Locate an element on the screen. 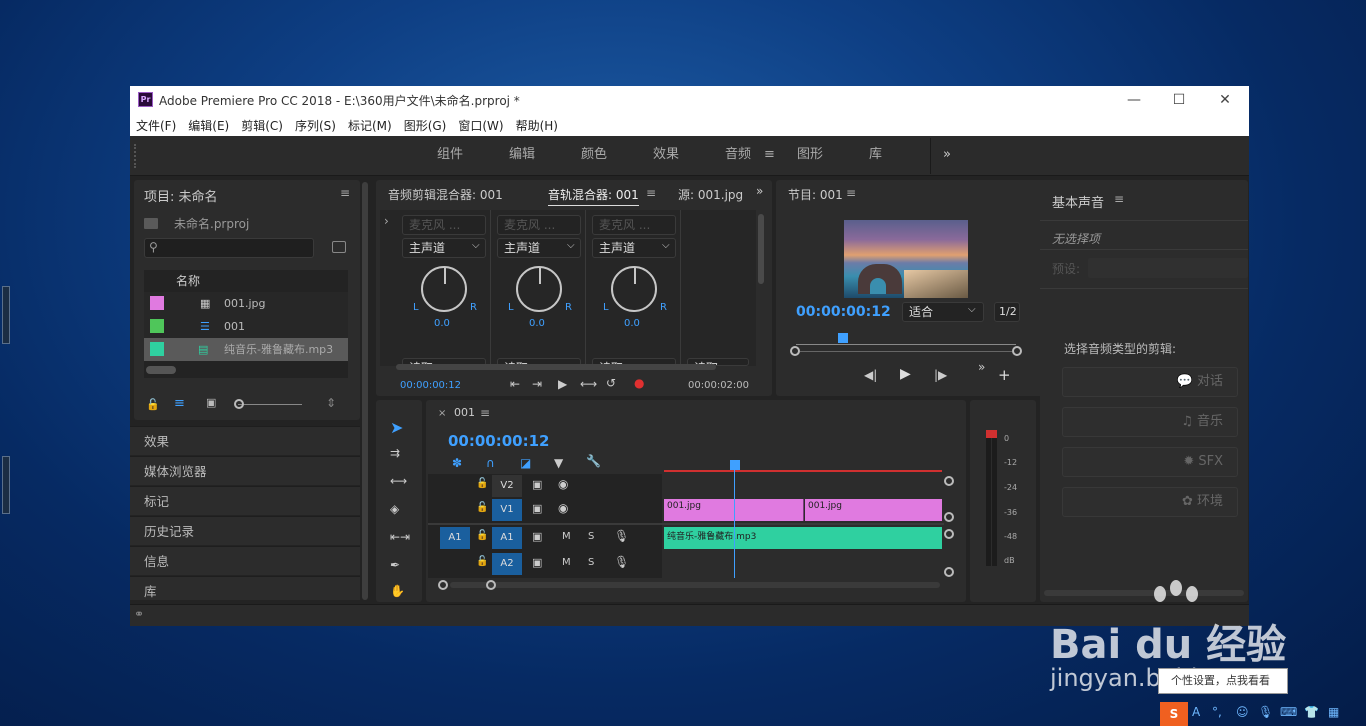  panel-markers: 标记 is located at coordinates (245, 500).